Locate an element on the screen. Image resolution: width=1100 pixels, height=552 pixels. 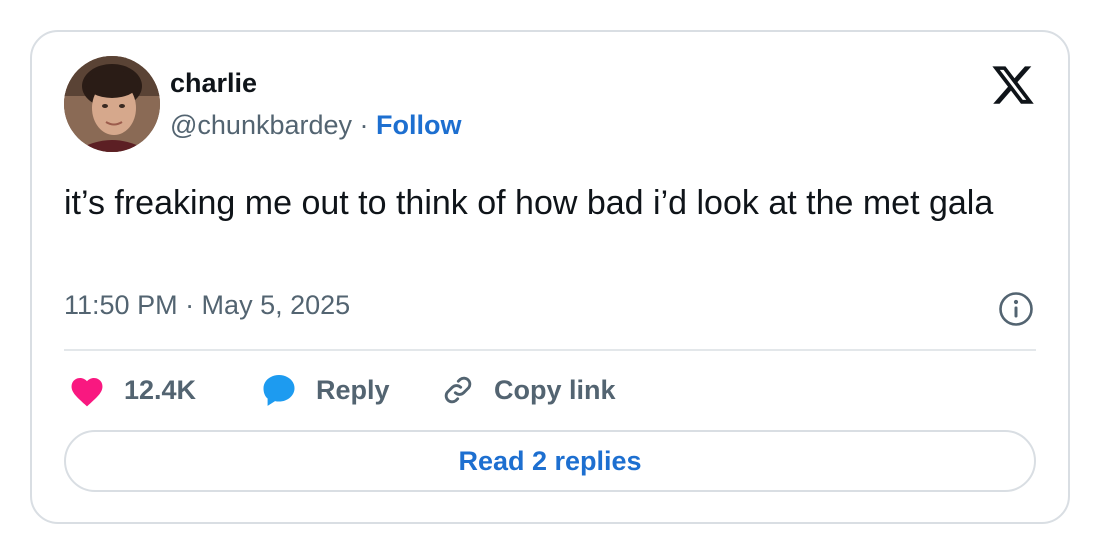
follow-button: Follow is located at coordinates (418, 125).